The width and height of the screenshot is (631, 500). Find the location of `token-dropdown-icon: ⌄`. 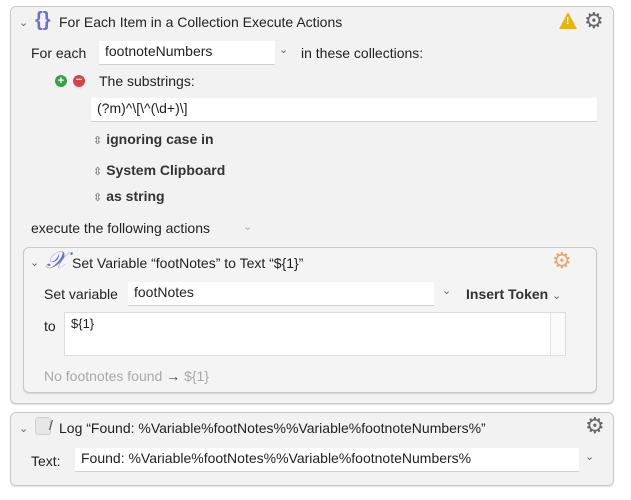

token-dropdown-icon: ⌄ is located at coordinates (589, 456).